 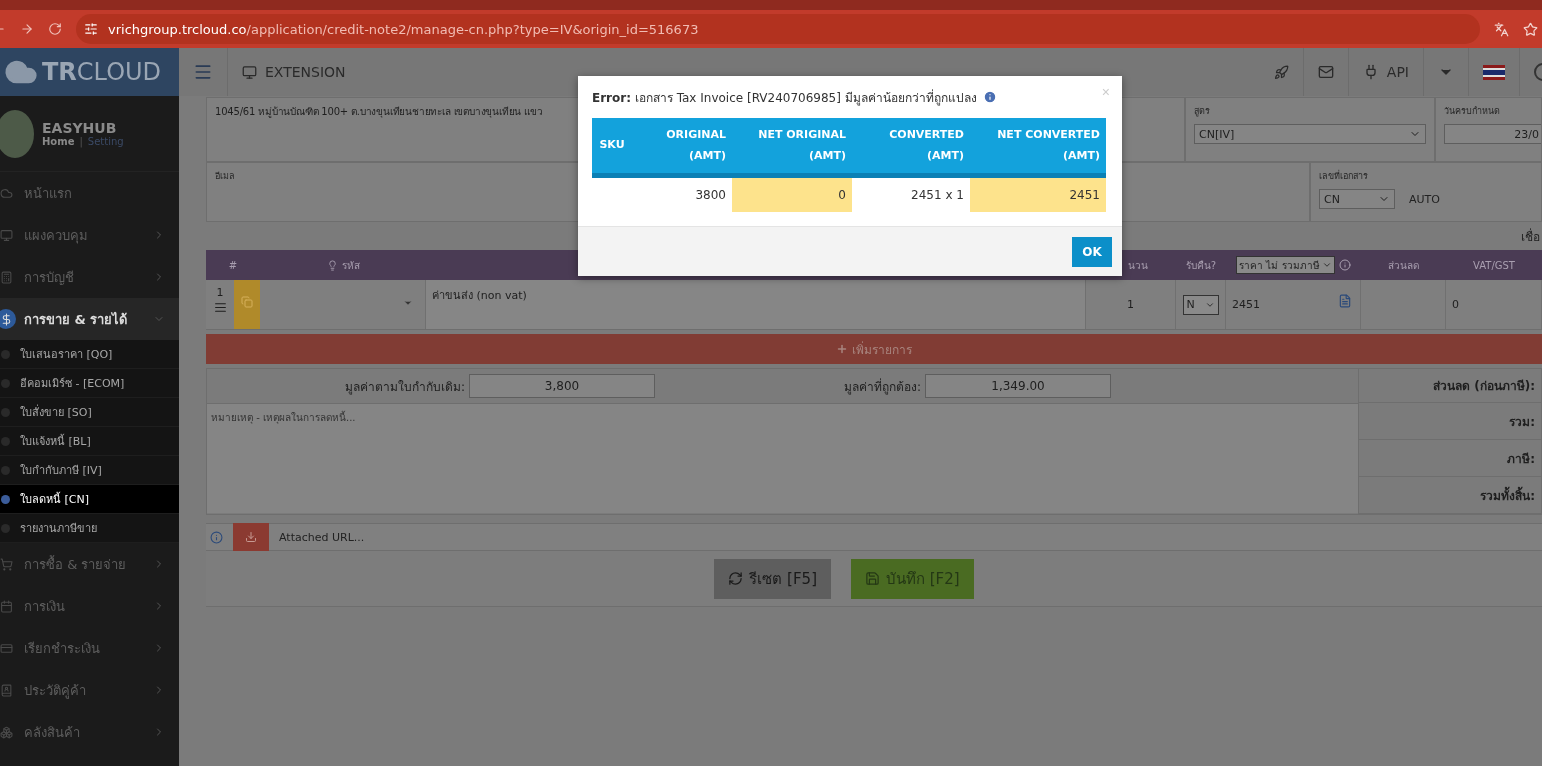 I want to click on field-label: วันครบกำหนด, so click(x=1472, y=111).